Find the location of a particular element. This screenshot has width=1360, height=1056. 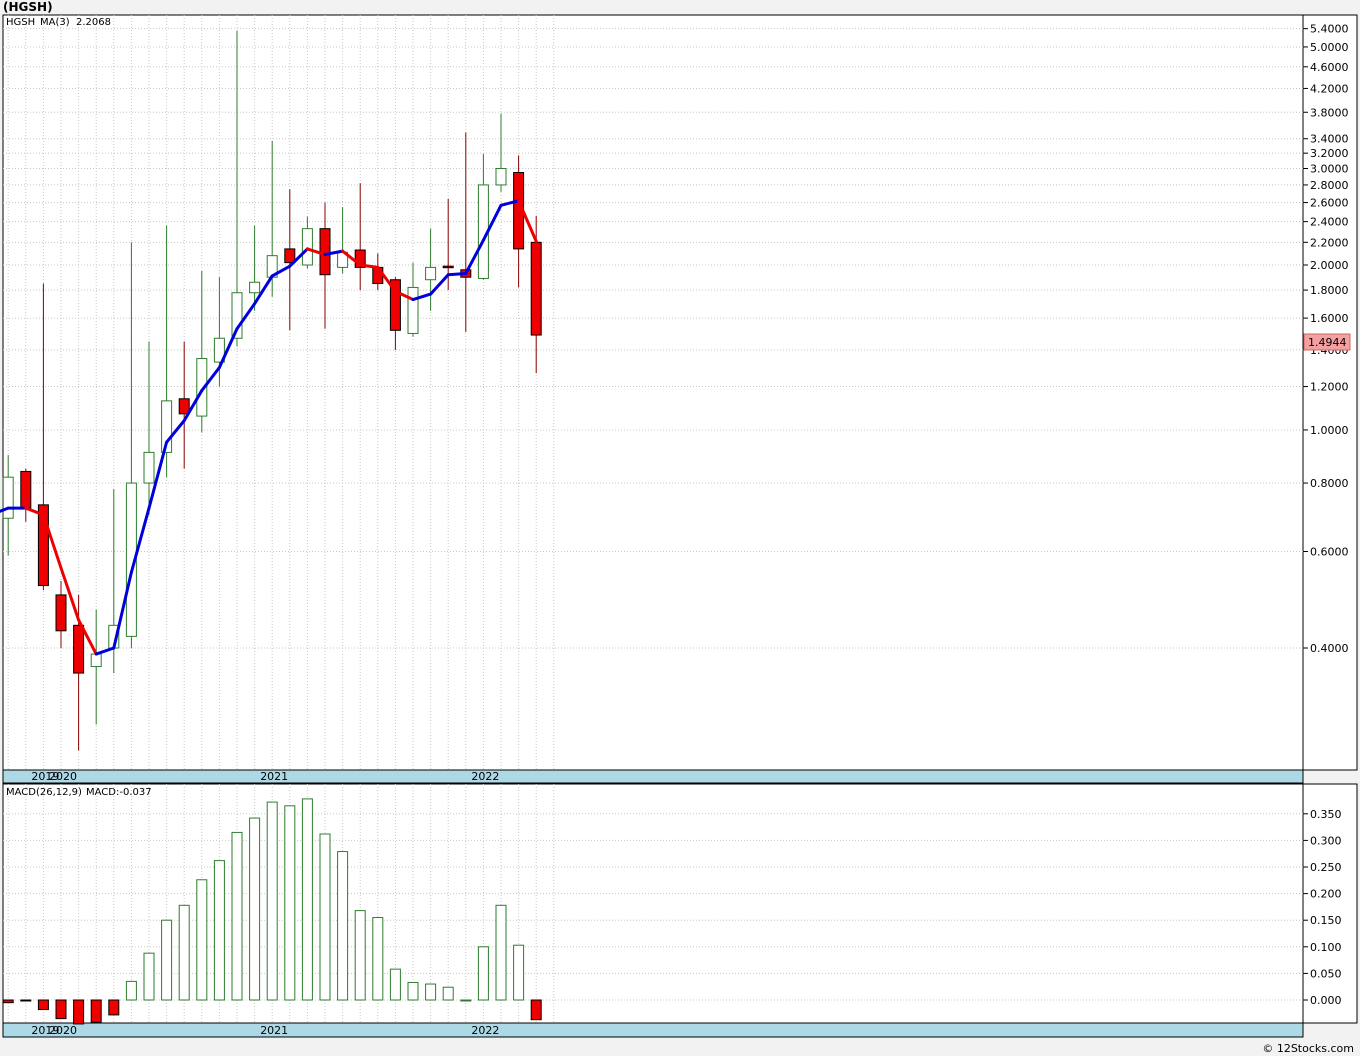

macd-x-tick-label: 2021 is located at coordinates (274, 1030).